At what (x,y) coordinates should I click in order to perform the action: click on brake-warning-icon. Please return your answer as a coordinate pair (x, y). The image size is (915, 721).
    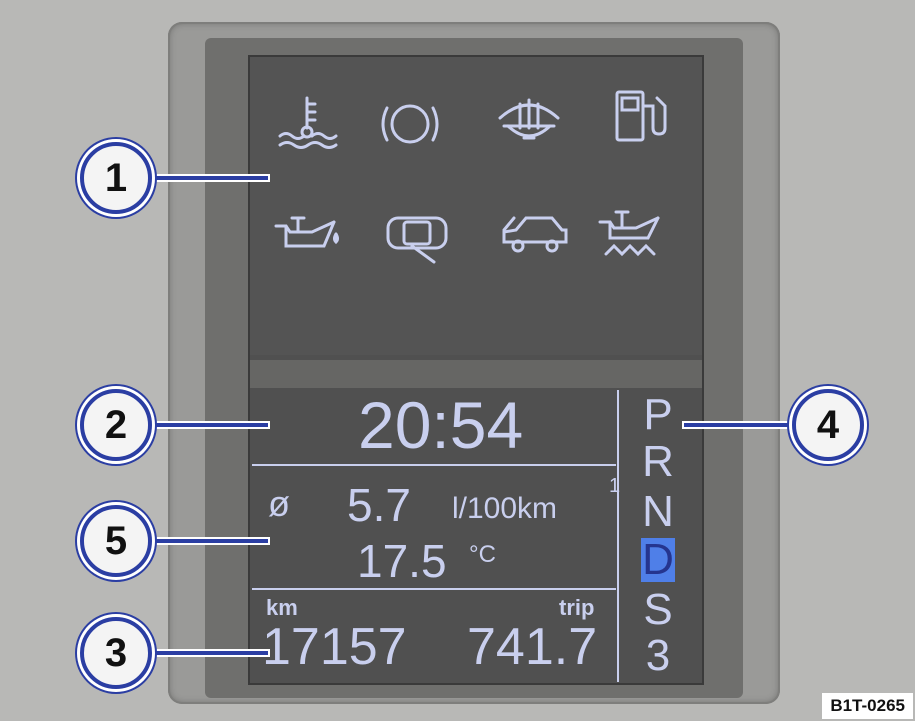
    Looking at the image, I should click on (410, 122).